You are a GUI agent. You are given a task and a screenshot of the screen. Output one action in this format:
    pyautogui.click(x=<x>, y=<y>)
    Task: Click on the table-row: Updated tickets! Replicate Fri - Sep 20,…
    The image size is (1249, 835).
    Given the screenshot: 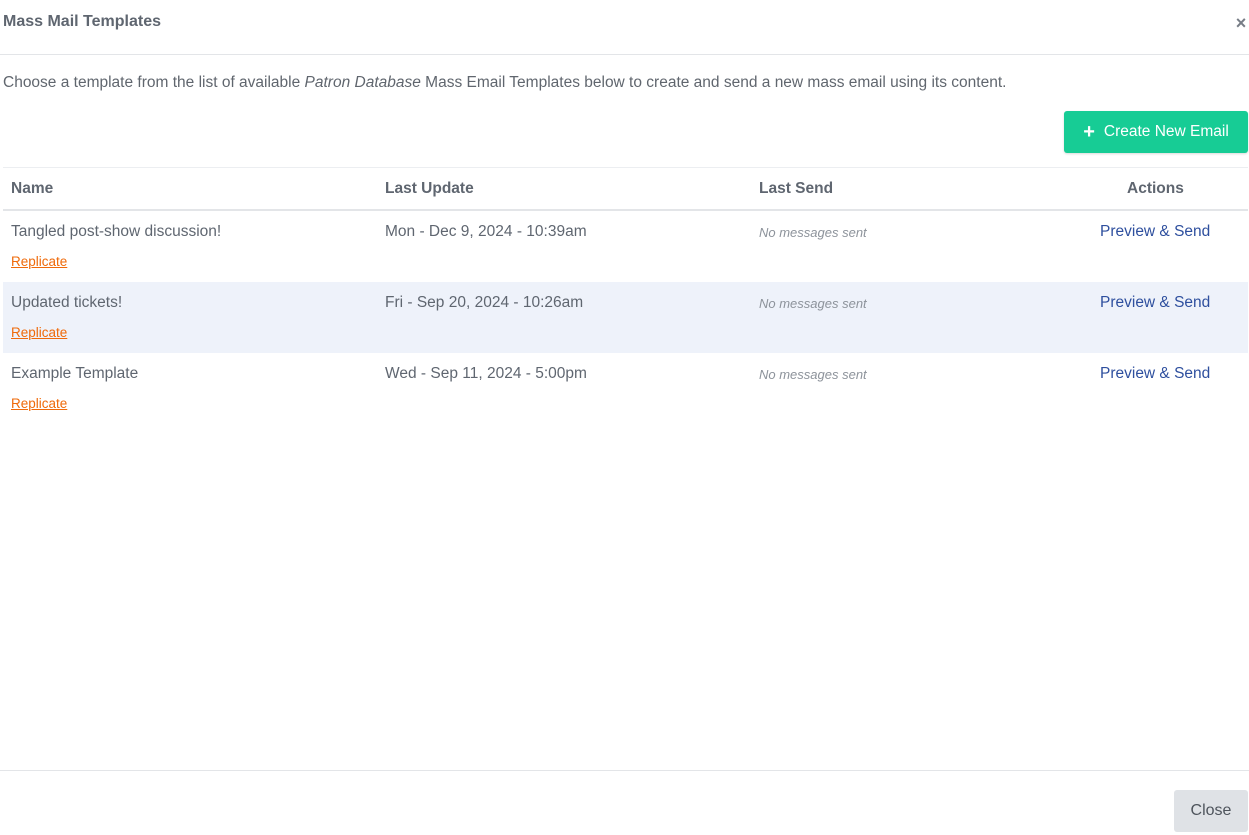 What is the action you would take?
    pyautogui.click(x=625, y=317)
    